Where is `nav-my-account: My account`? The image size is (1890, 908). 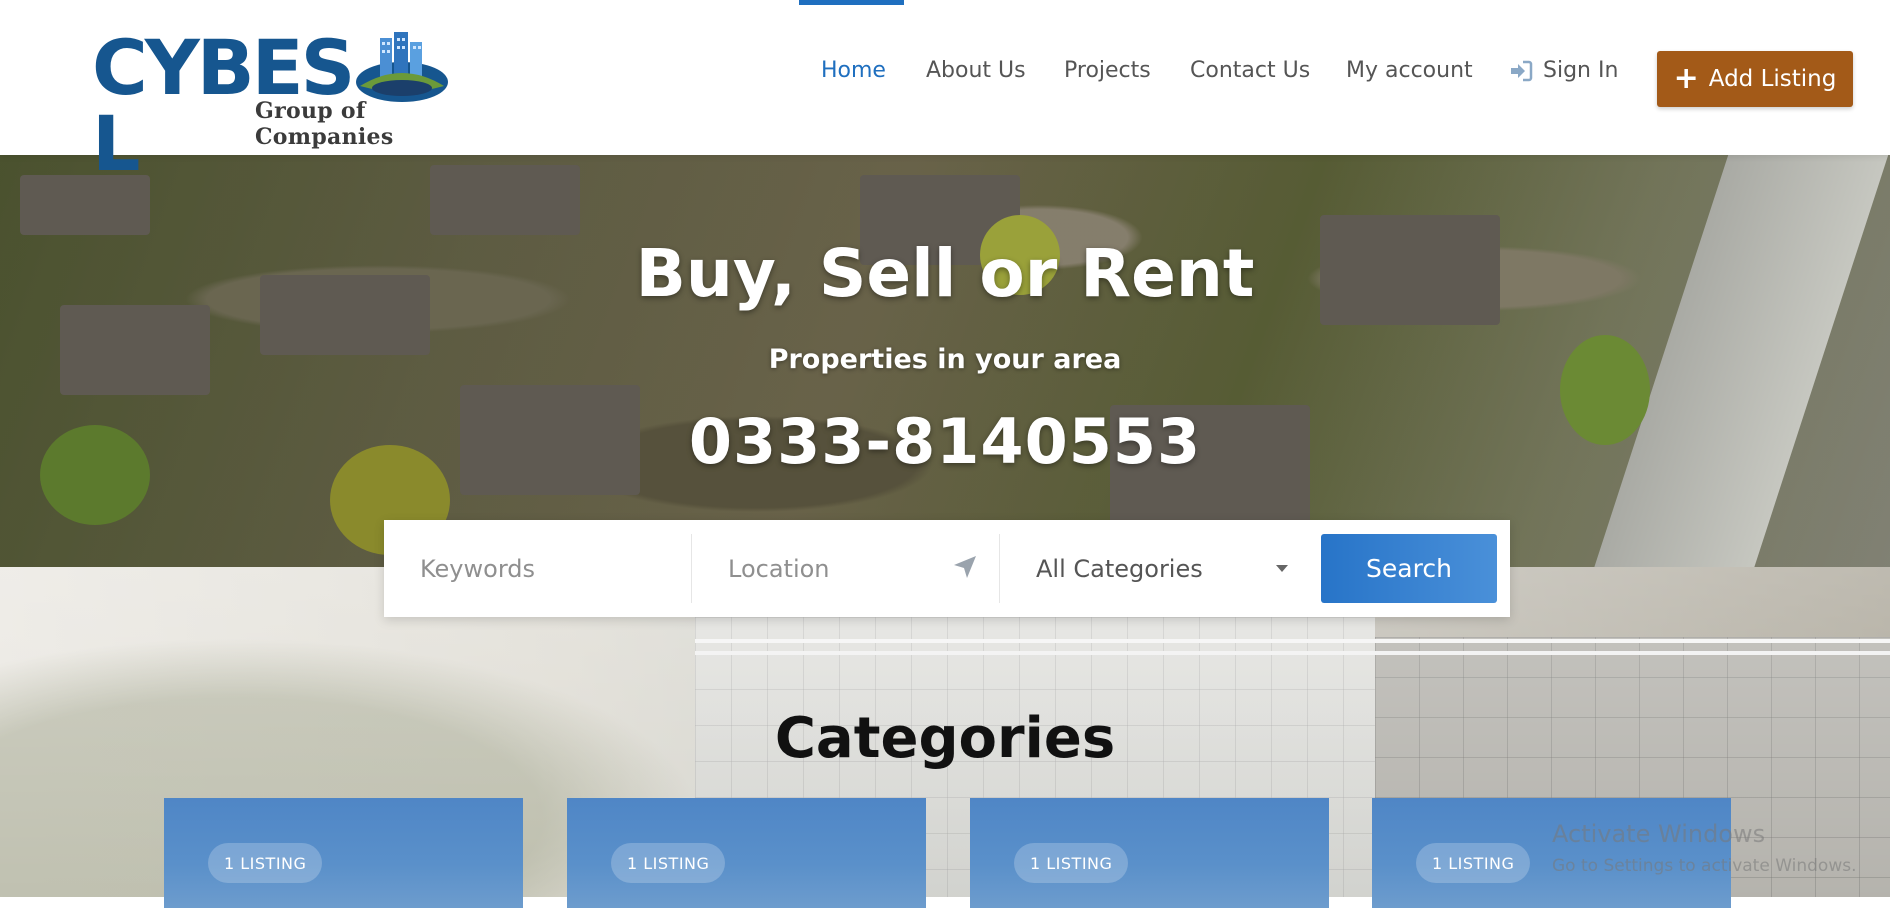
nav-my-account: My account is located at coordinates (1409, 70).